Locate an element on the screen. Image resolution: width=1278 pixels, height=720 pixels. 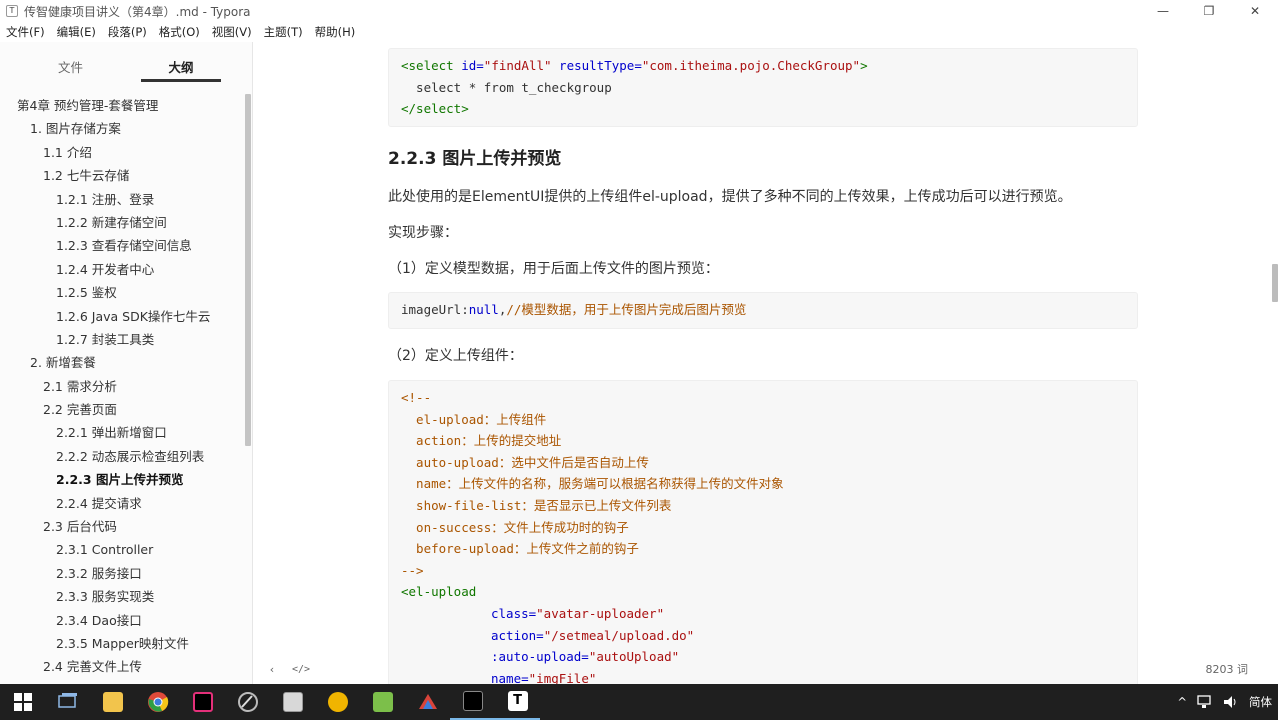
code-string: "avatar-uploader" is located at coordinates (600, 613).